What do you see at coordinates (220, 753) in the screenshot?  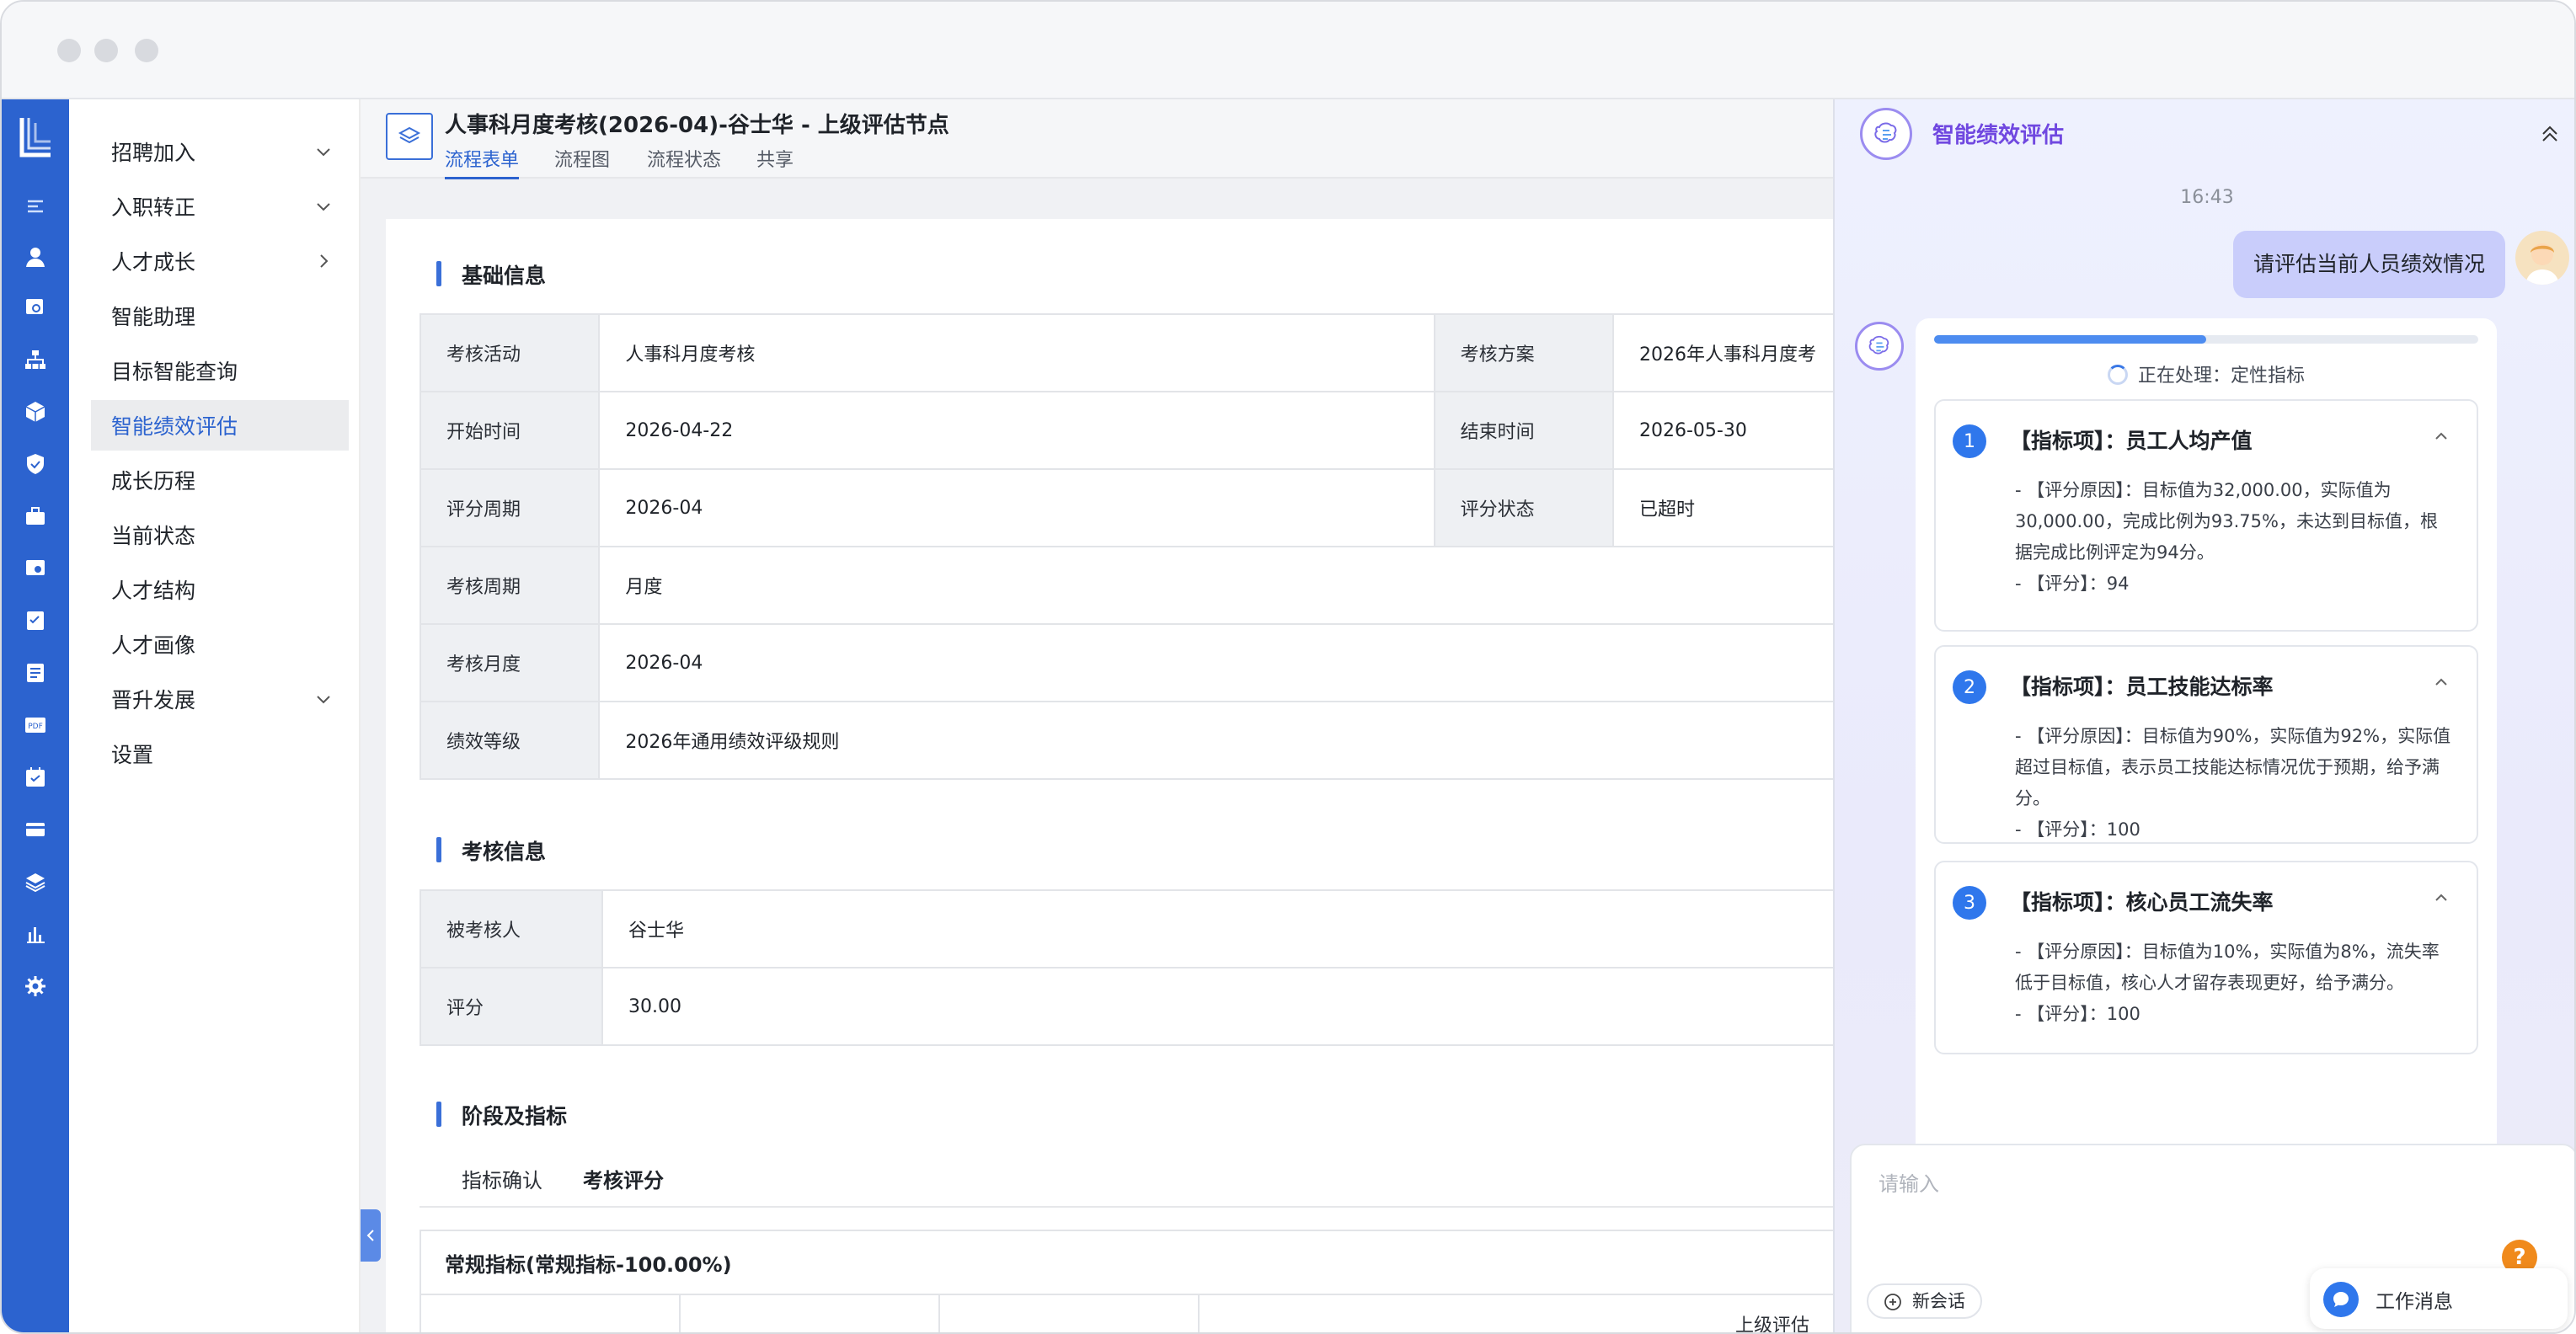 I see `menu-item: 设置` at bounding box center [220, 753].